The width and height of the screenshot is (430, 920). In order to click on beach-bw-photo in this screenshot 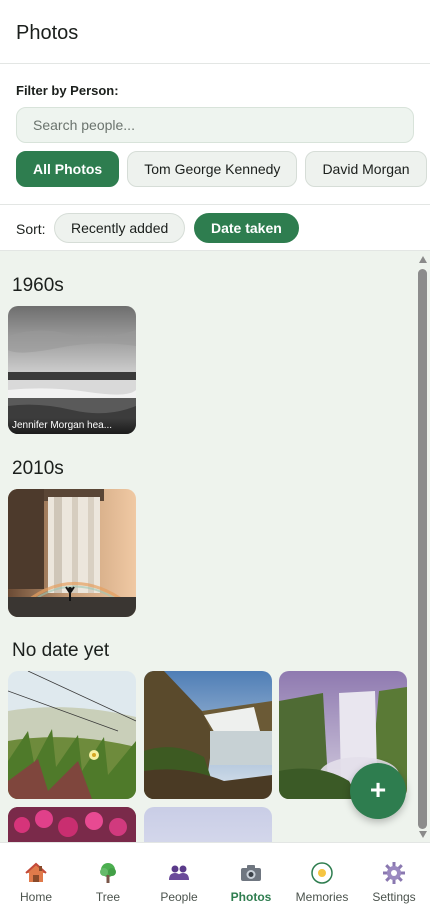, I will do `click(72, 370)`.